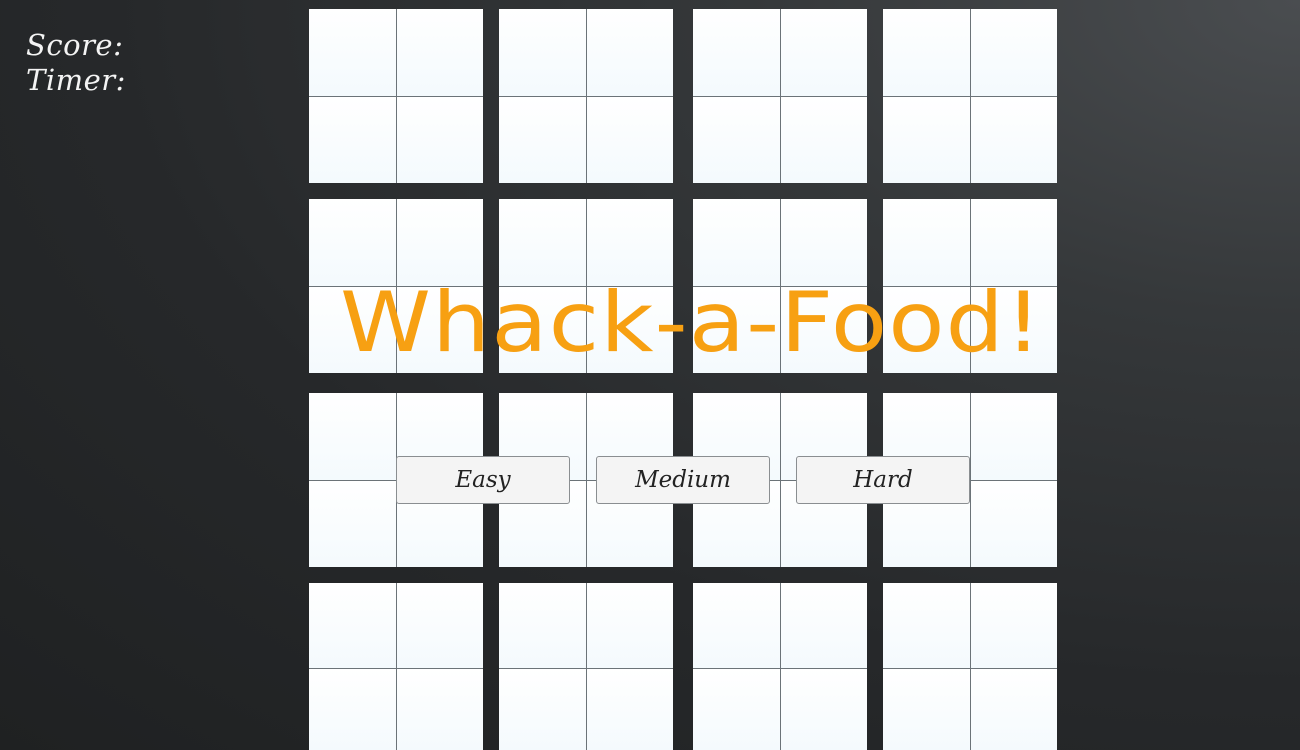 The height and width of the screenshot is (750, 1300). I want to click on score-label: Score:, so click(75, 45).